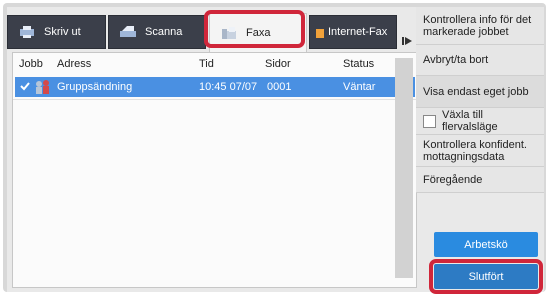 This screenshot has height=295, width=549. I want to click on col-pages: Sidor, so click(278, 64).